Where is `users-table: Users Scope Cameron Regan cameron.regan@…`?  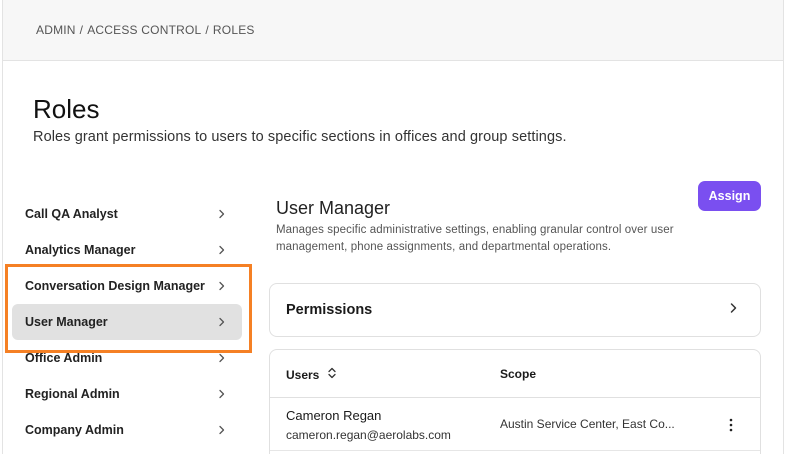 users-table: Users Scope Cameron Regan cameron.regan@… is located at coordinates (515, 401).